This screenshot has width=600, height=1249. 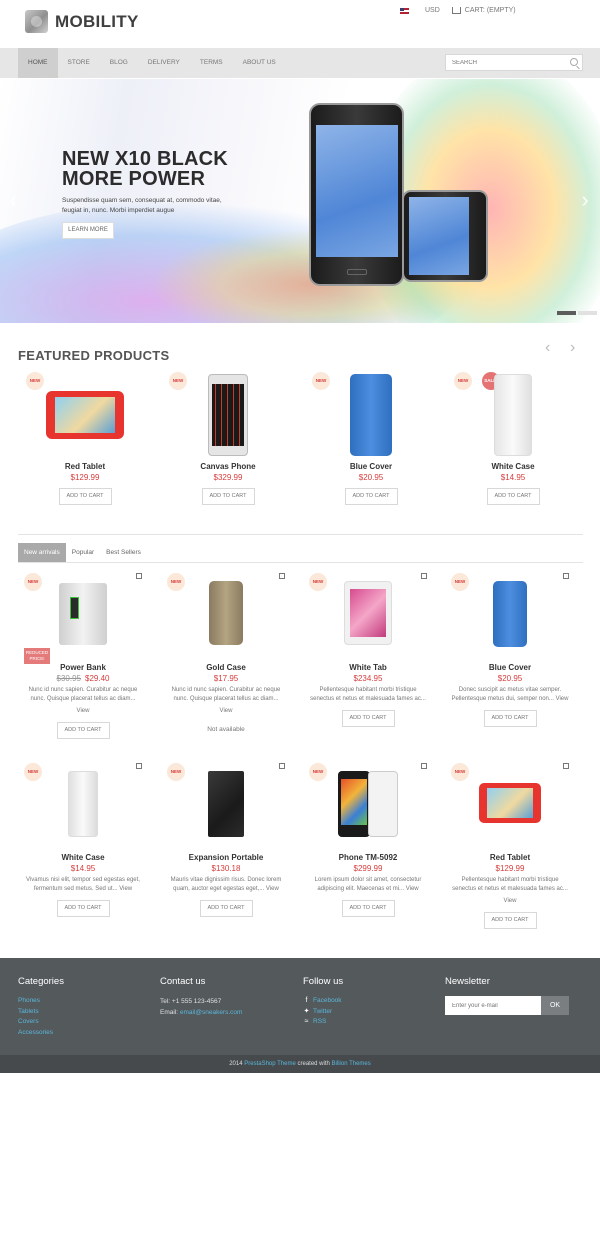 I want to click on logo: MOBILITY, so click(x=82, y=21).